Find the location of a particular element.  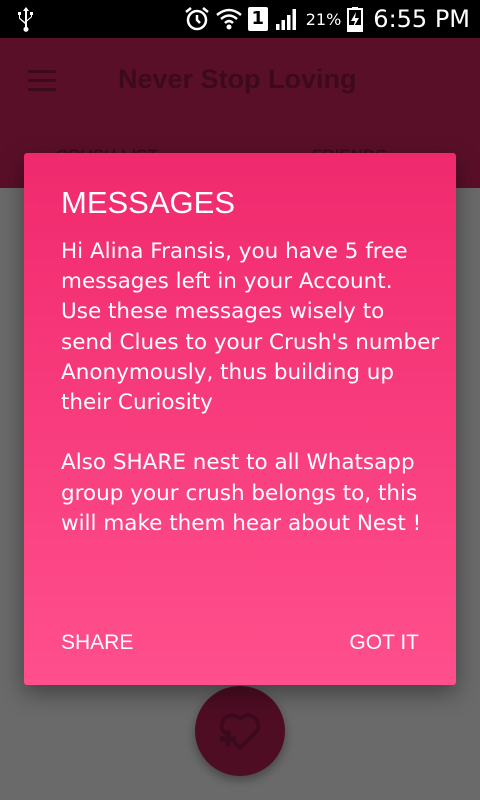

usb-icon is located at coordinates (25, 19).